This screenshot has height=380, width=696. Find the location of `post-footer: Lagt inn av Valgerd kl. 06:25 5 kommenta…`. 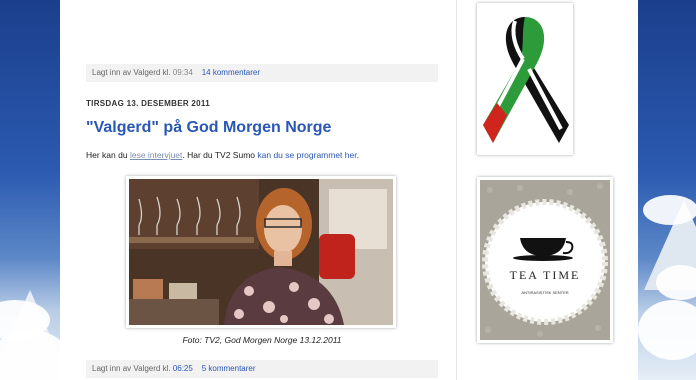

post-footer: Lagt inn av Valgerd kl. 06:25 5 kommenta… is located at coordinates (262, 369).